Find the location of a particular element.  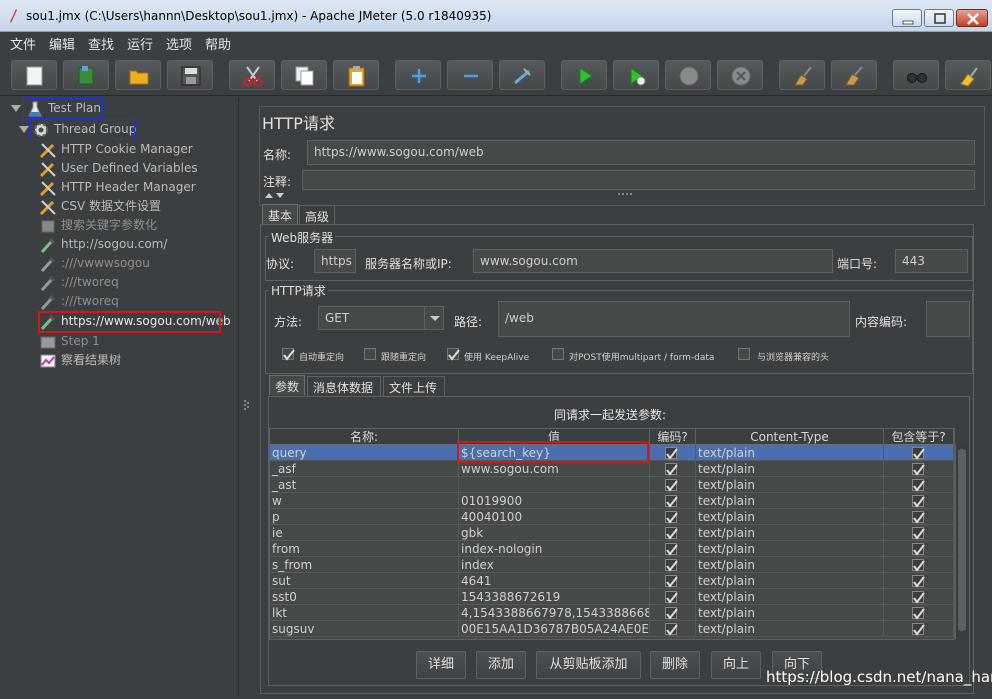

param-value-cell: index is located at coordinates (554, 565).